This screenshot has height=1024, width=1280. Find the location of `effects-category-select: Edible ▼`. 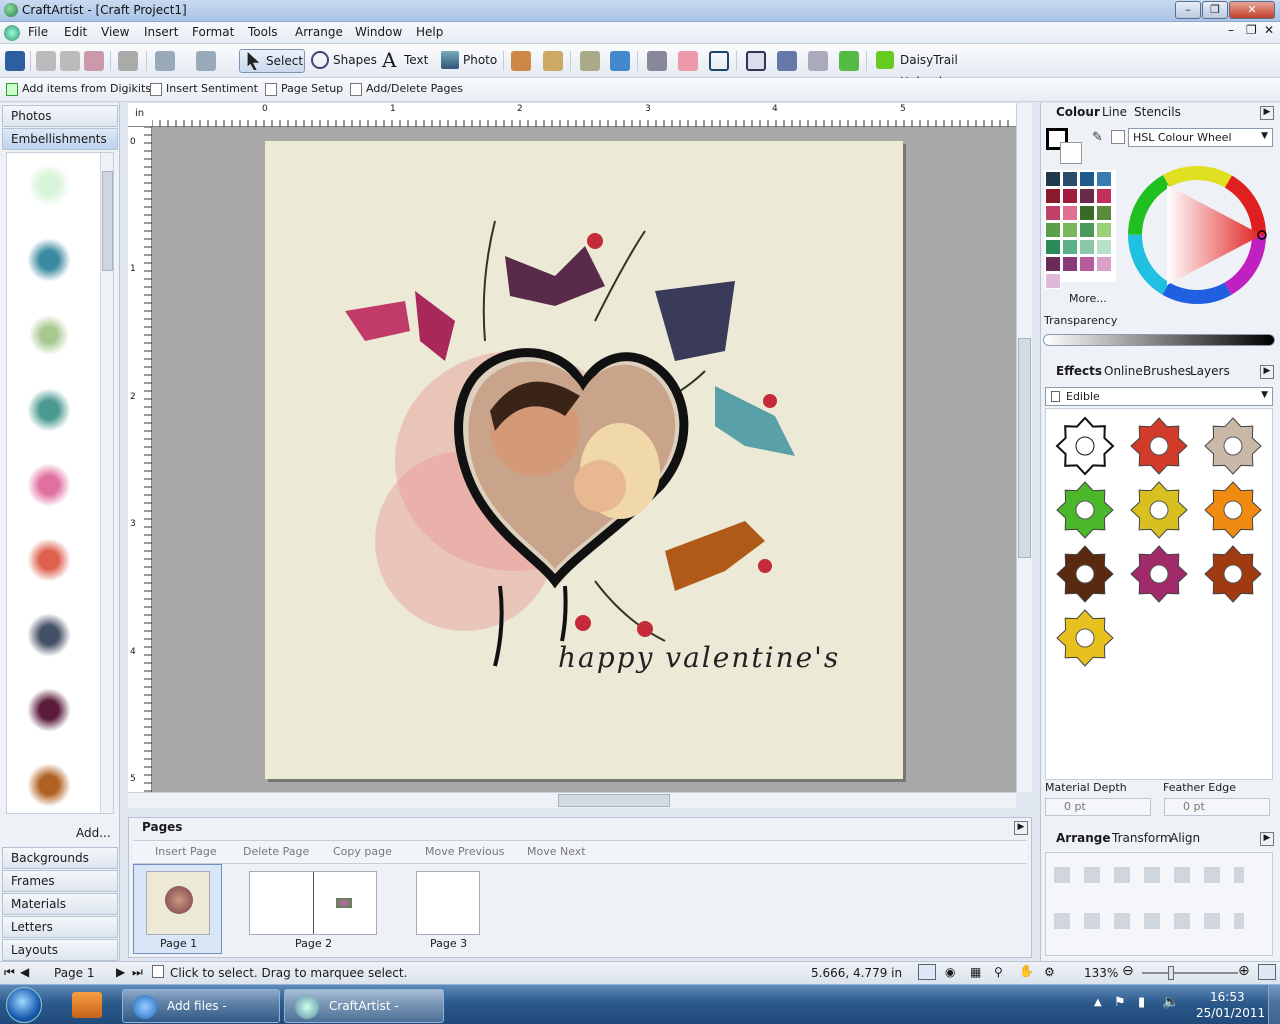

effects-category-select: Edible ▼ is located at coordinates (1159, 396).